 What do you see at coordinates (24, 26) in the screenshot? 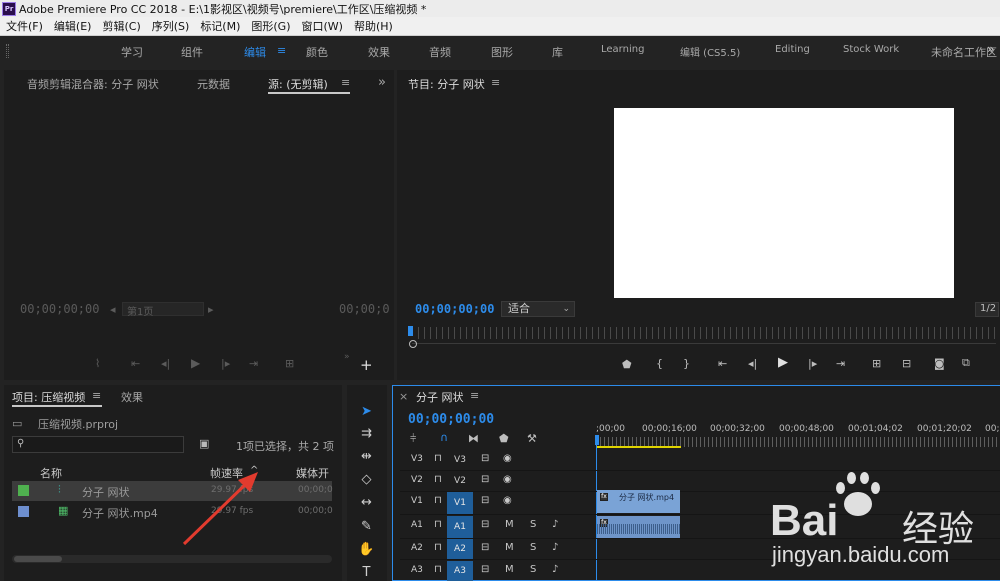
I see `menu-file: 文件(F)` at bounding box center [24, 26].